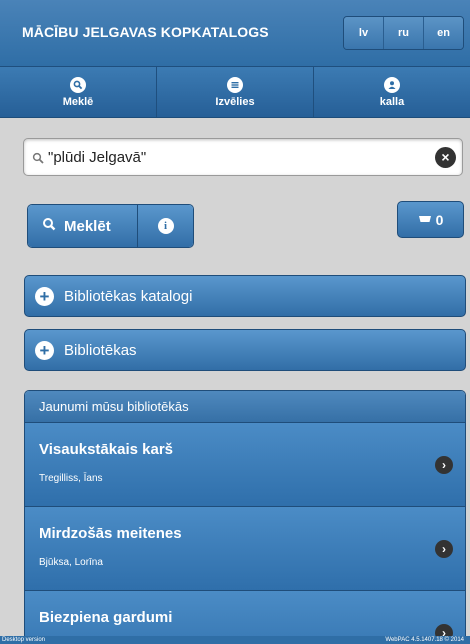 This screenshot has width=470, height=644. What do you see at coordinates (392, 101) in the screenshot?
I see `nav-user-label: kalla` at bounding box center [392, 101].